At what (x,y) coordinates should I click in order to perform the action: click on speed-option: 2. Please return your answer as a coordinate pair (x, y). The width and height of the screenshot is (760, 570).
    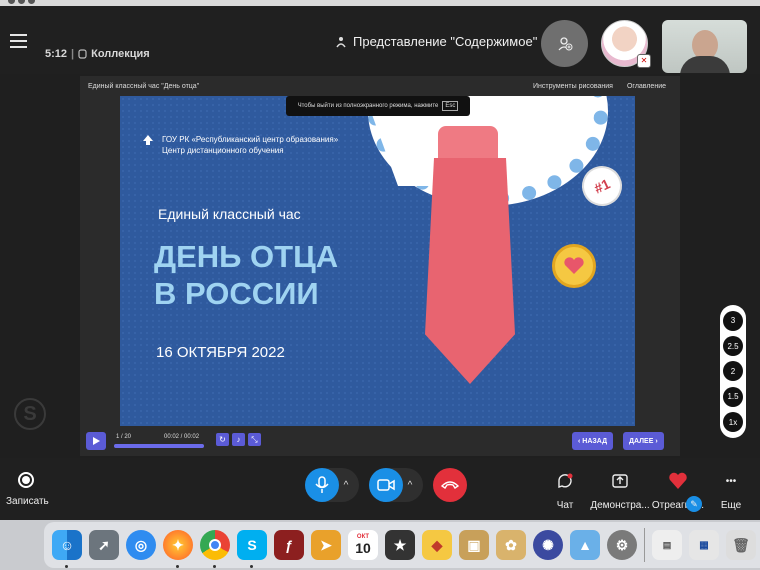
    Looking at the image, I should click on (733, 371).